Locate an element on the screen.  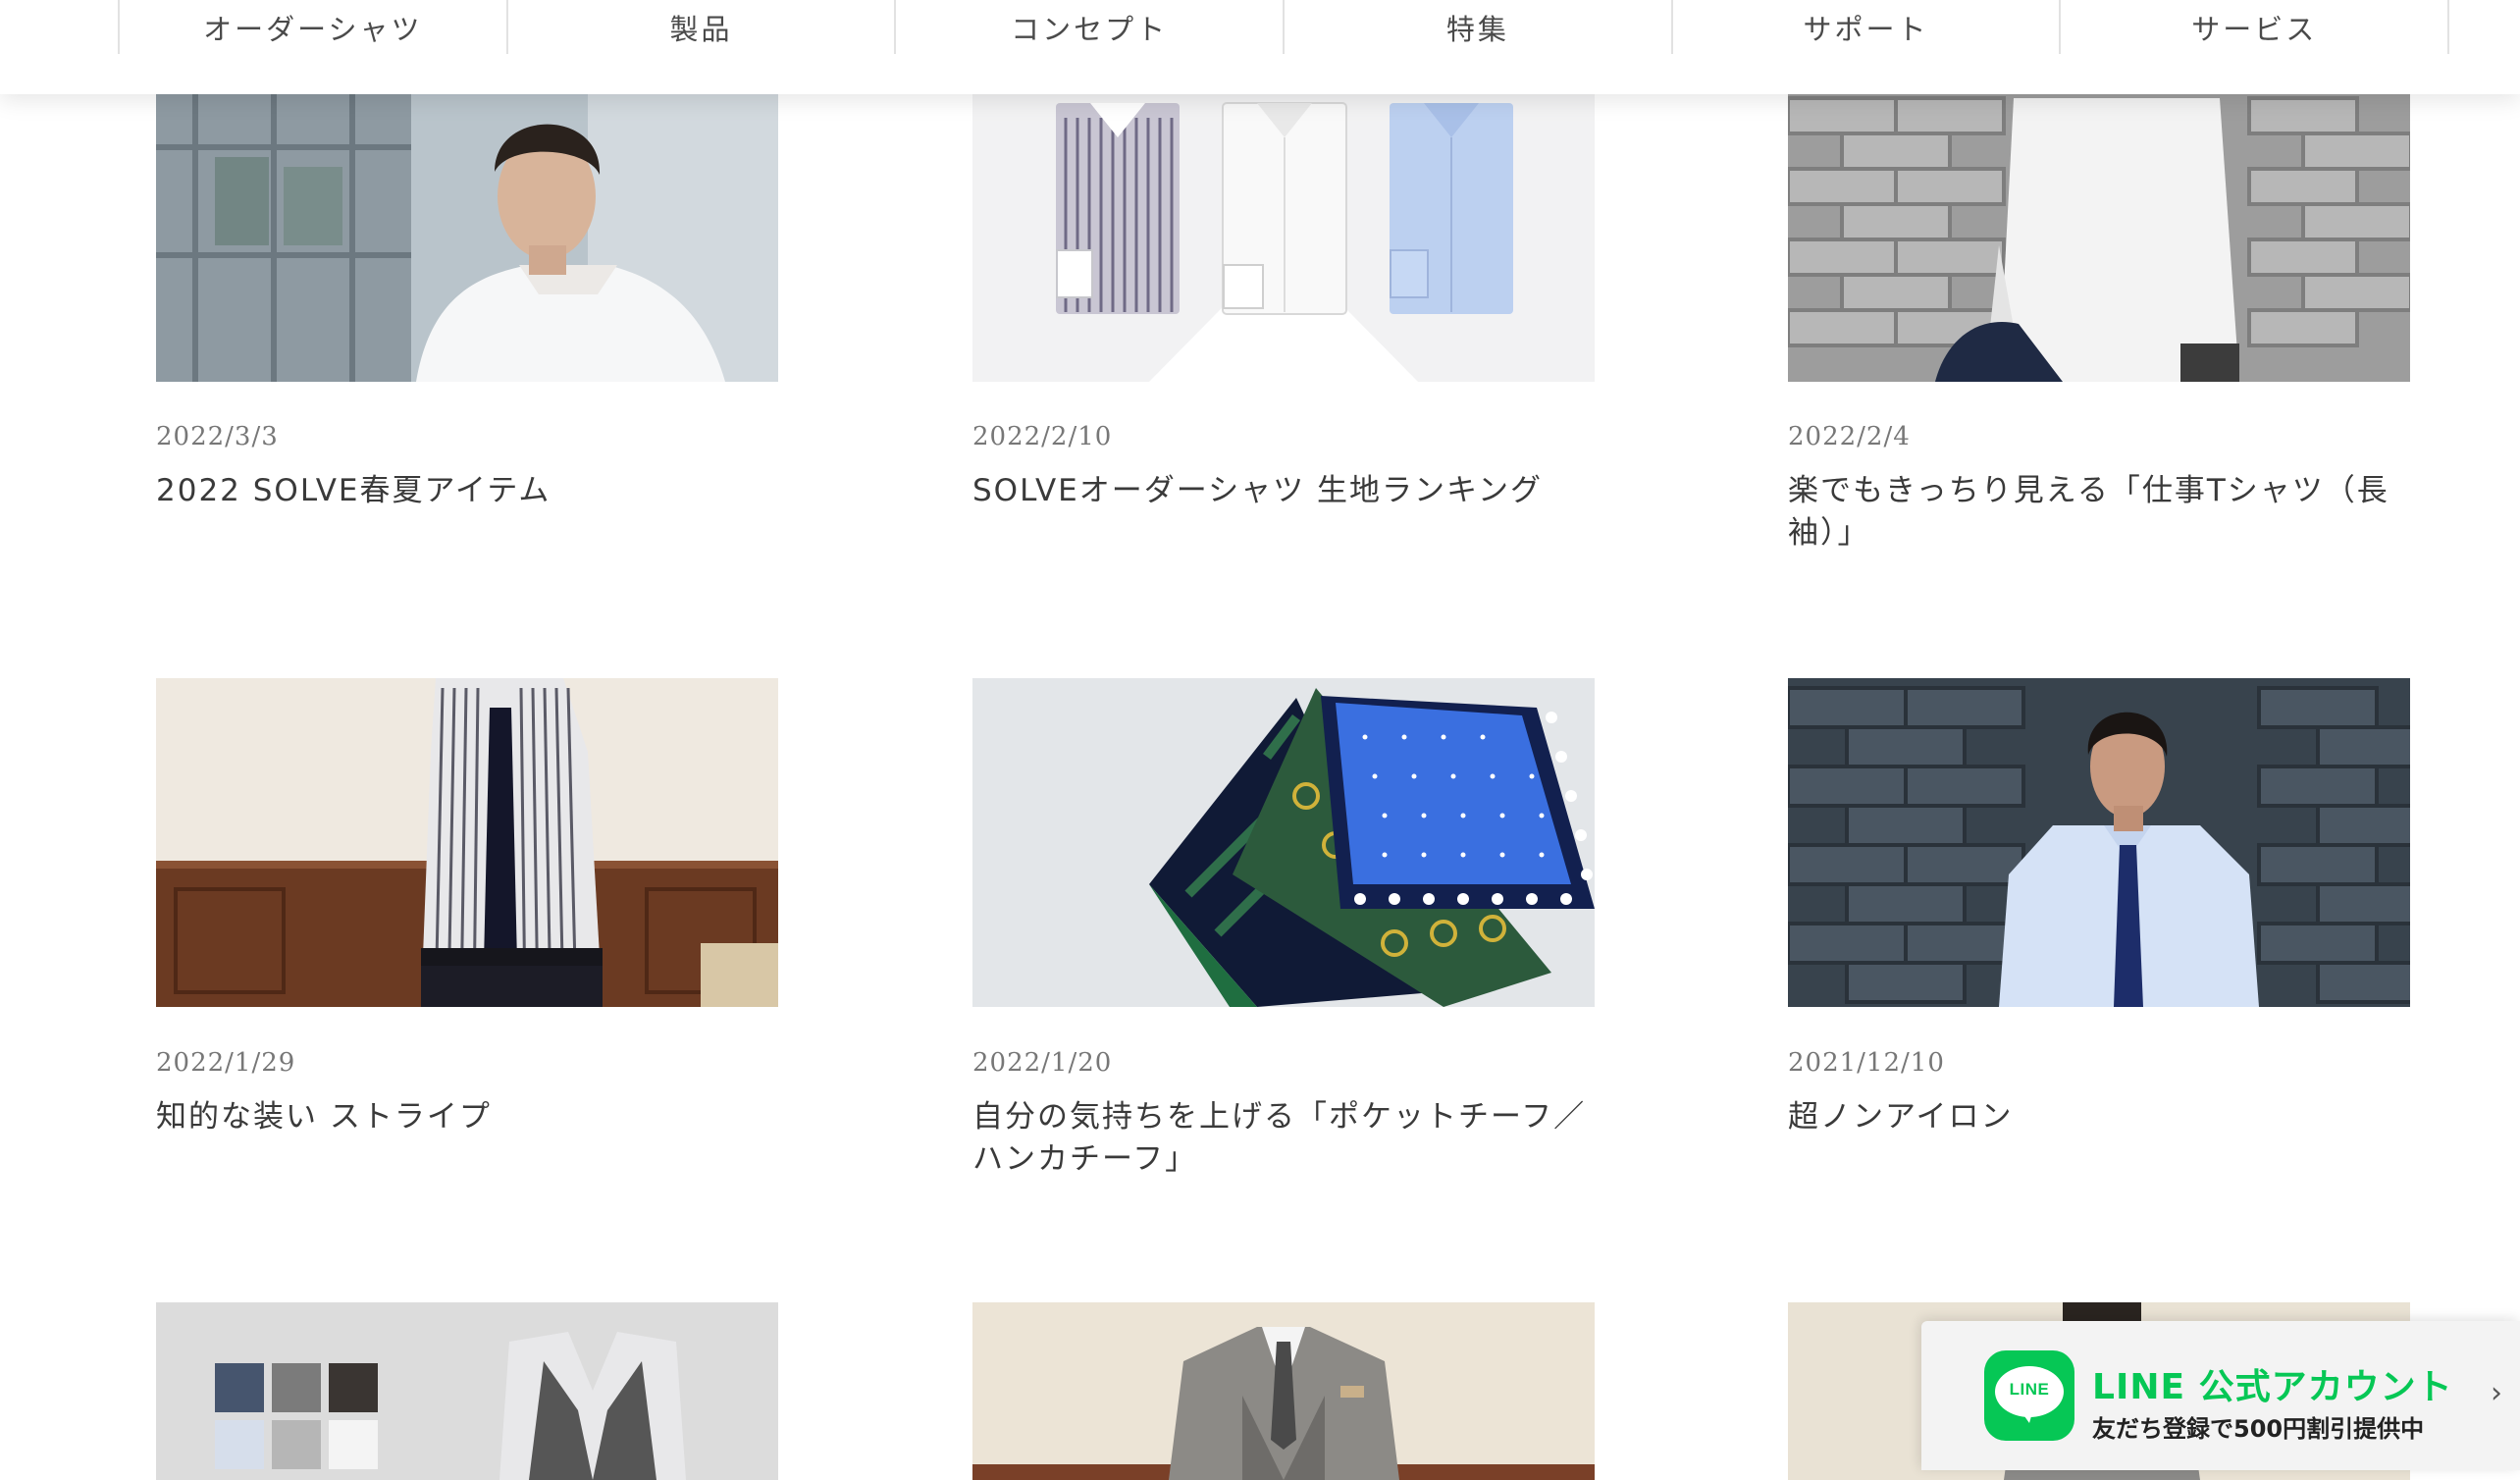
global-nav: オーダーシャツ 製品 コンセプト 特集 サポート サービス is located at coordinates (1260, 47).